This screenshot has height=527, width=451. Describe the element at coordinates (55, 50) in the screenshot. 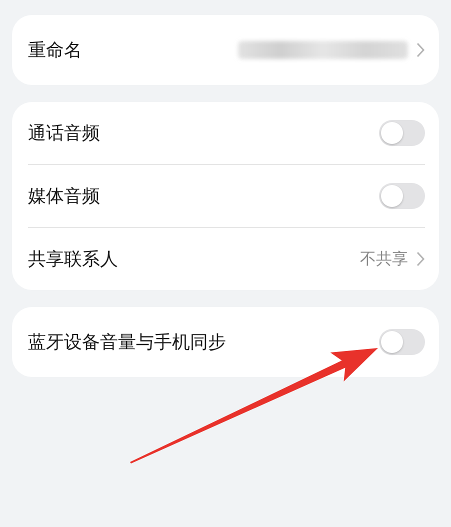

I see `setting-label: 重命名` at that location.